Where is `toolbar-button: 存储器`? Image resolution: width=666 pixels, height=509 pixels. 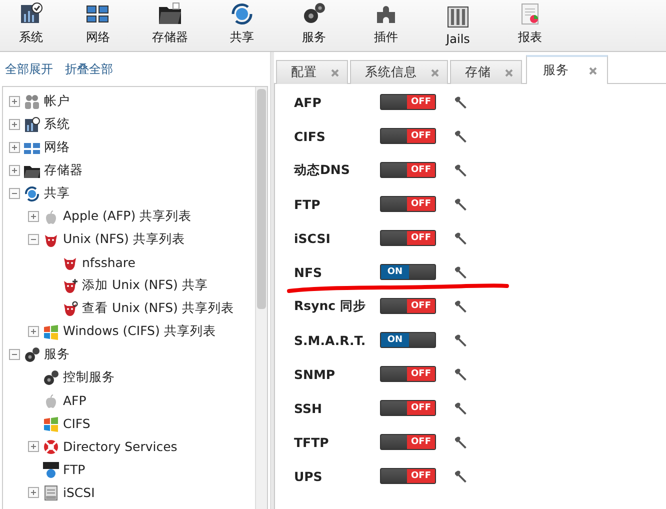 toolbar-button: 存储器 is located at coordinates (170, 26).